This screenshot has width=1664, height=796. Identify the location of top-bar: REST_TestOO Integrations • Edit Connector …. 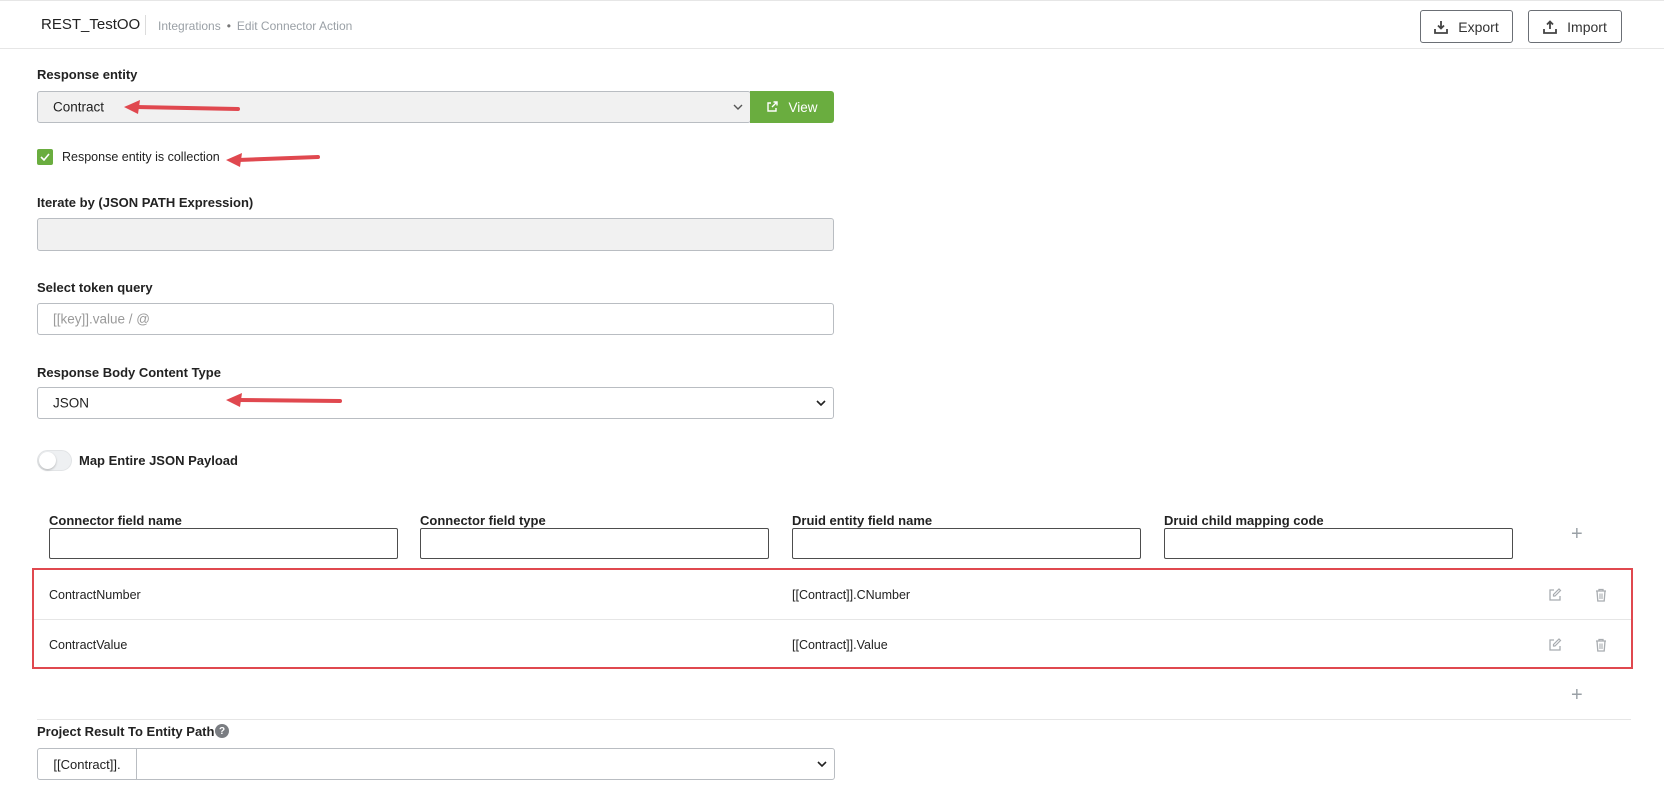
(832, 24).